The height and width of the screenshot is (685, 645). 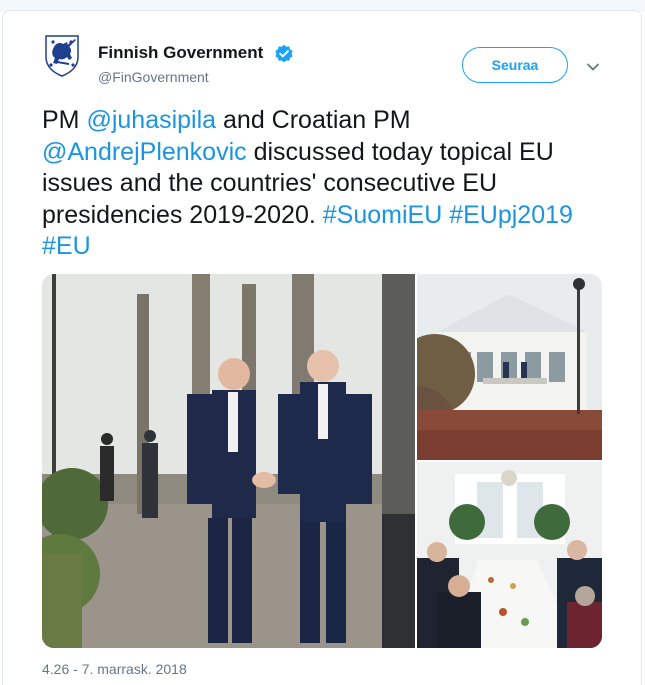 I want to click on photo-villa, so click(x=509, y=367).